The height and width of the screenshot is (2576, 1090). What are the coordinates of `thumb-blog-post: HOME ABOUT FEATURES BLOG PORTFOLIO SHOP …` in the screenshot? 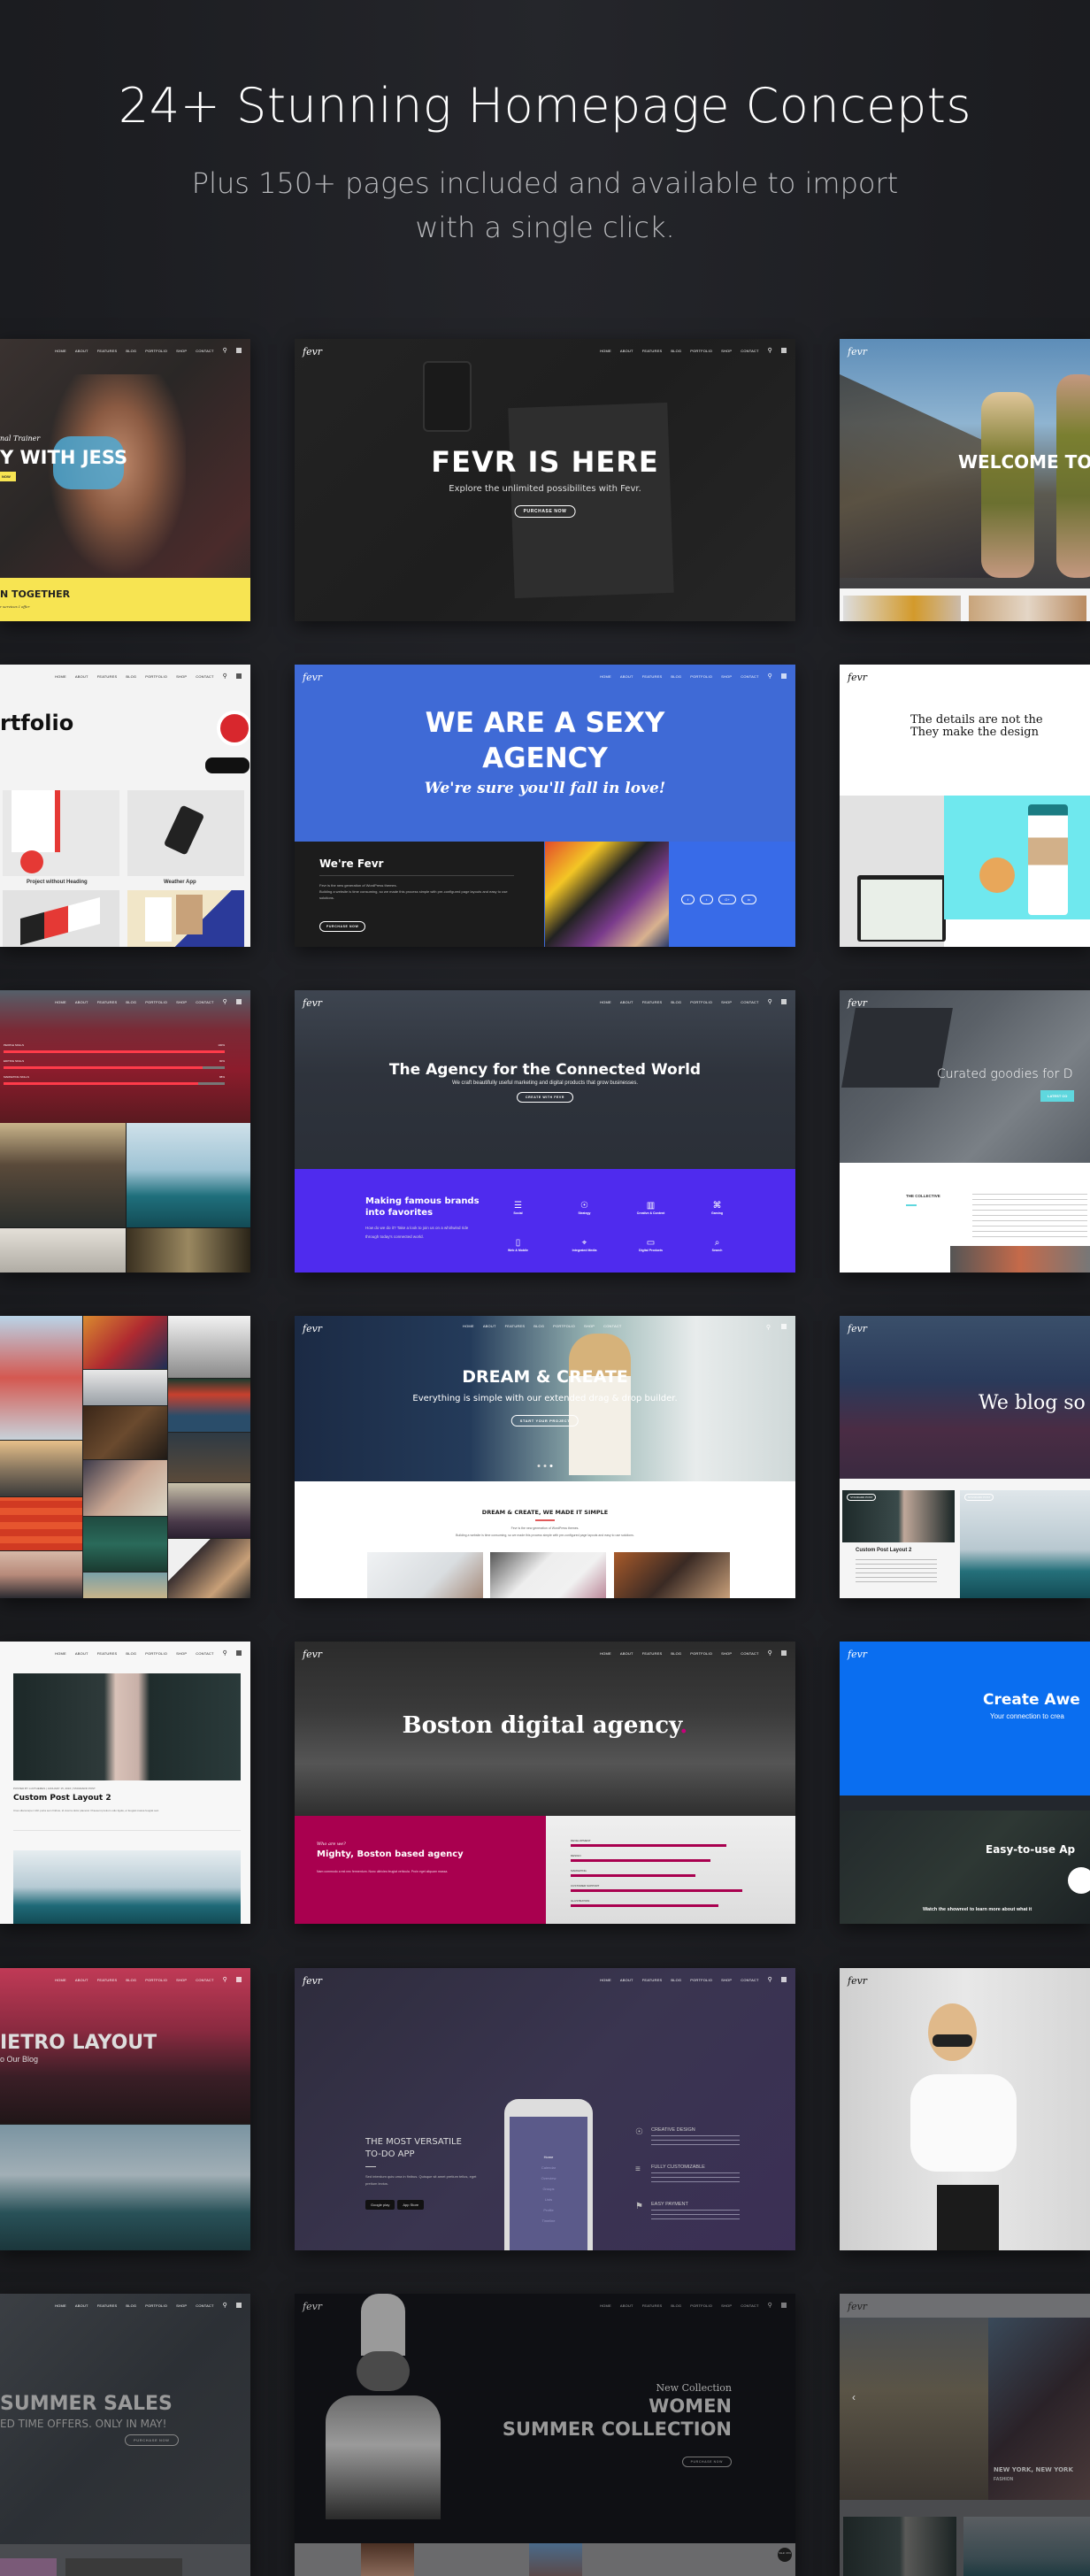 It's located at (125, 1783).